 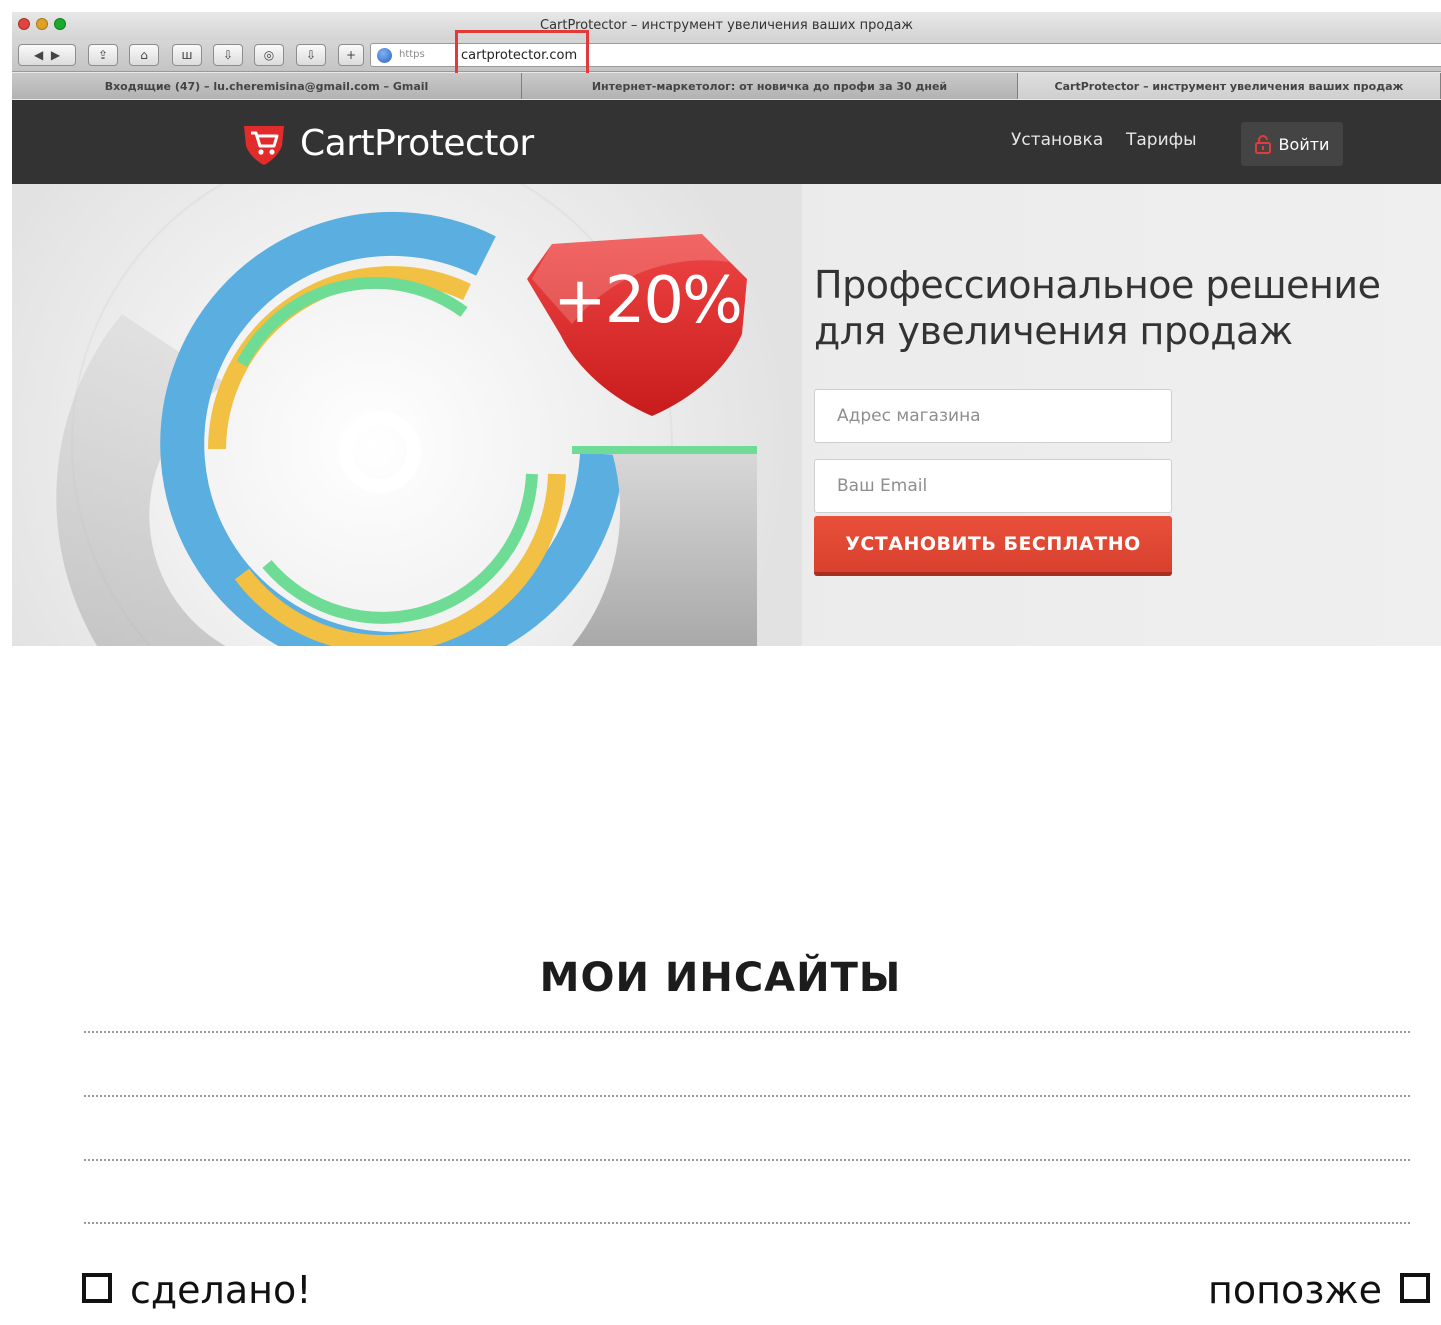 I want to click on back-icon: ◀, so click(x=38, y=55).